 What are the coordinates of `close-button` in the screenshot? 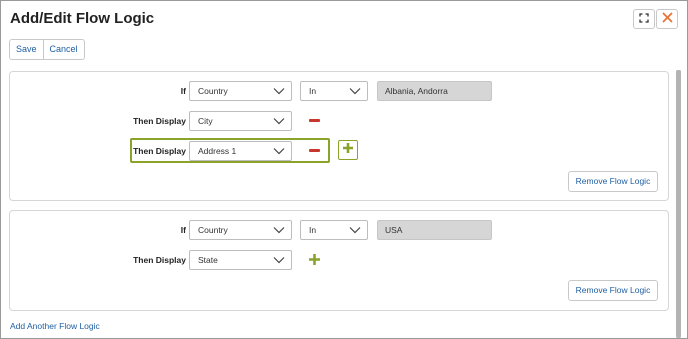 It's located at (667, 19).